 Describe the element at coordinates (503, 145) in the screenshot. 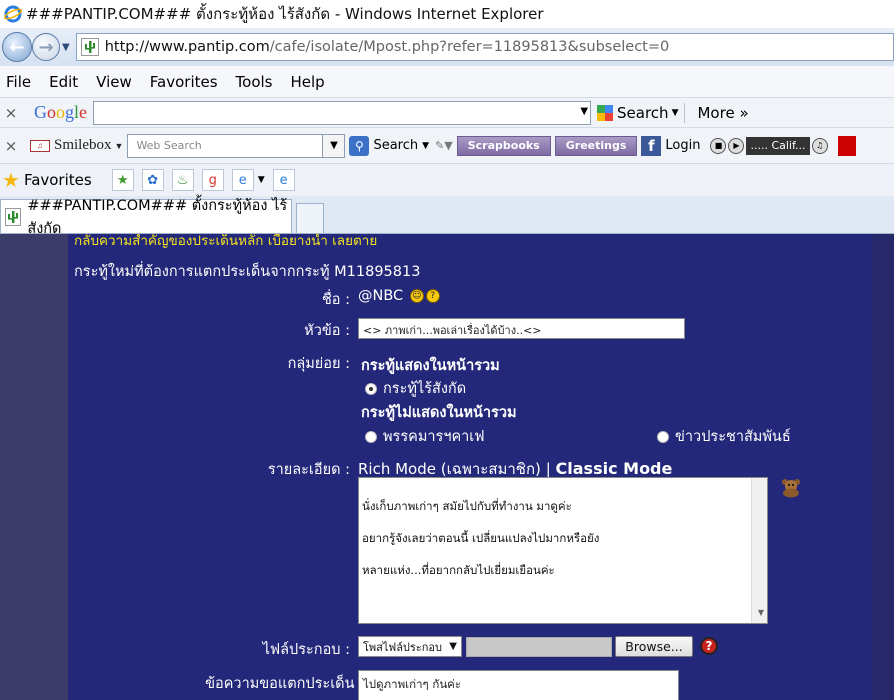

I see `scrapbooks-button: Scrapbooks` at that location.